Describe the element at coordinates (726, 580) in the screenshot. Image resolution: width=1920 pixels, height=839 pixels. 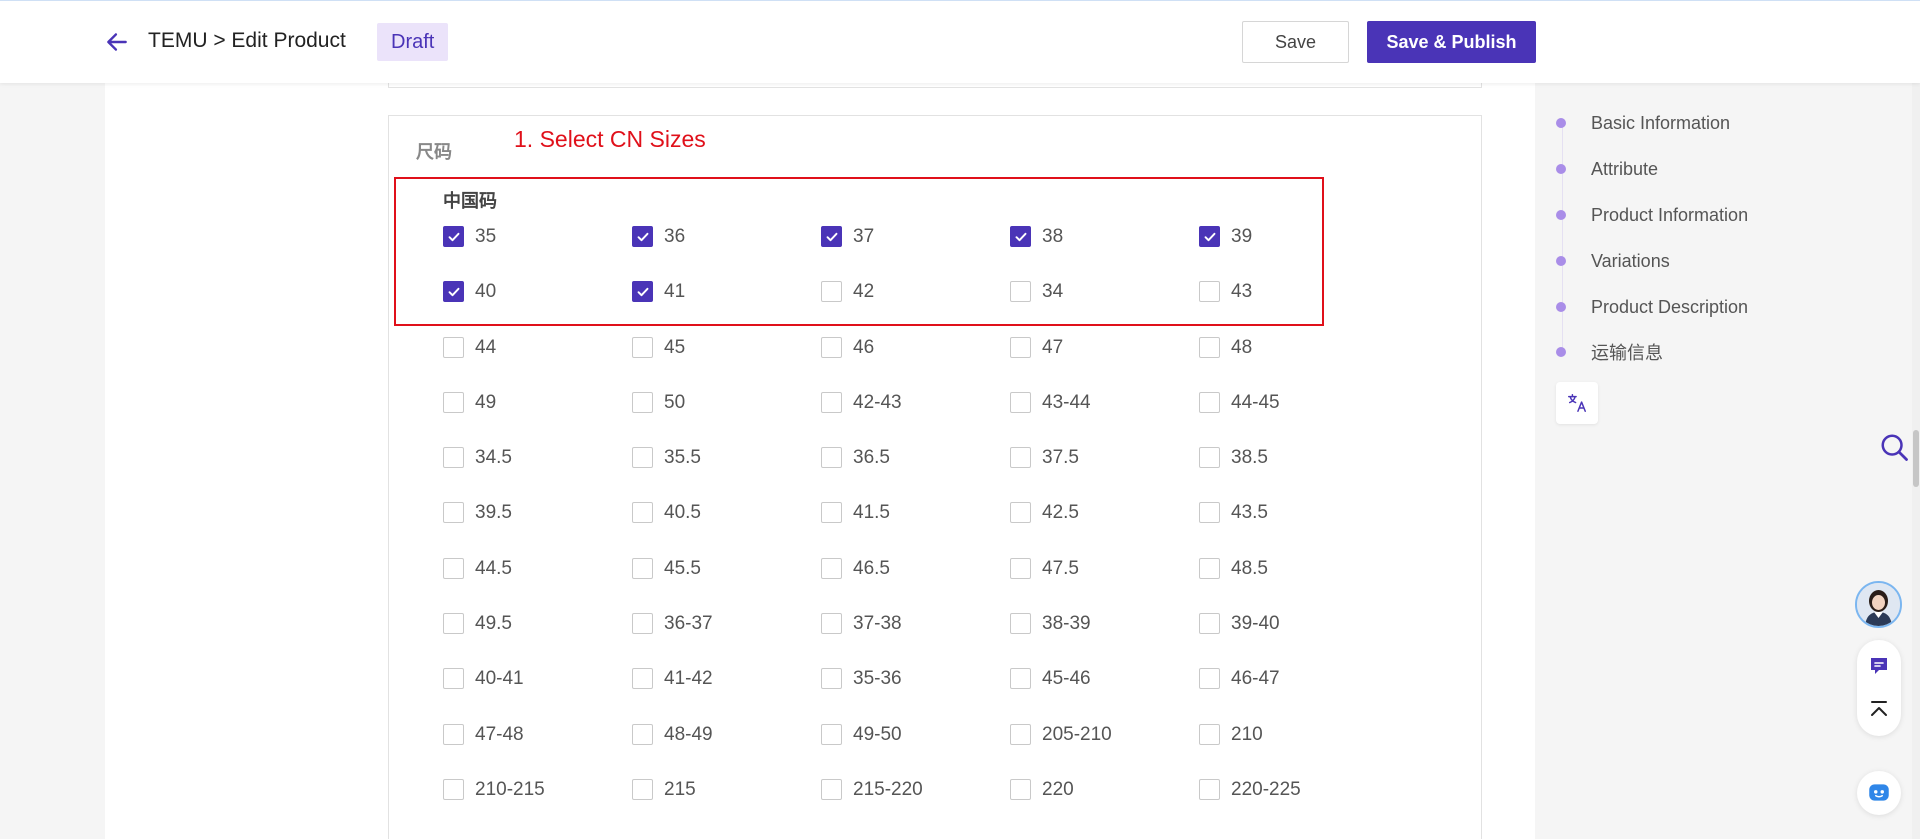
I see `size-option-checkbox: 45.5` at that location.